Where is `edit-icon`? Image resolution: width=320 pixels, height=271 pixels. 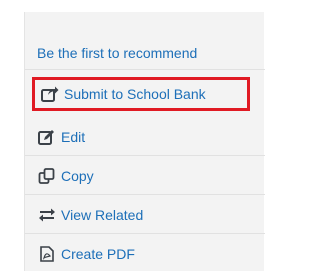 edit-icon is located at coordinates (47, 137).